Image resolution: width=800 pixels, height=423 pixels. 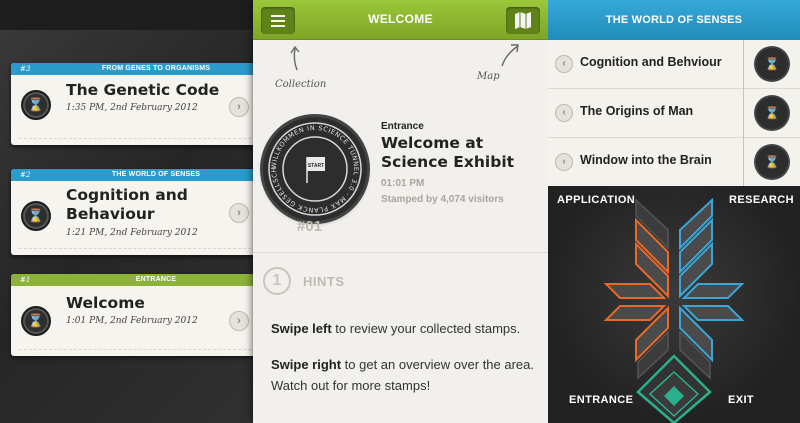 I want to click on stamp-number: #01, so click(x=310, y=226).